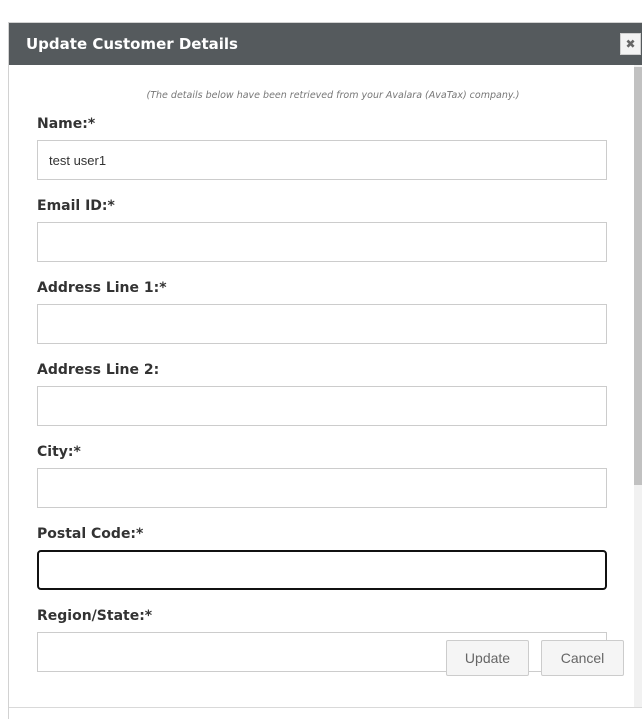 This screenshot has height=719, width=642. What do you see at coordinates (322, 406) in the screenshot?
I see `address-line-2-input` at bounding box center [322, 406].